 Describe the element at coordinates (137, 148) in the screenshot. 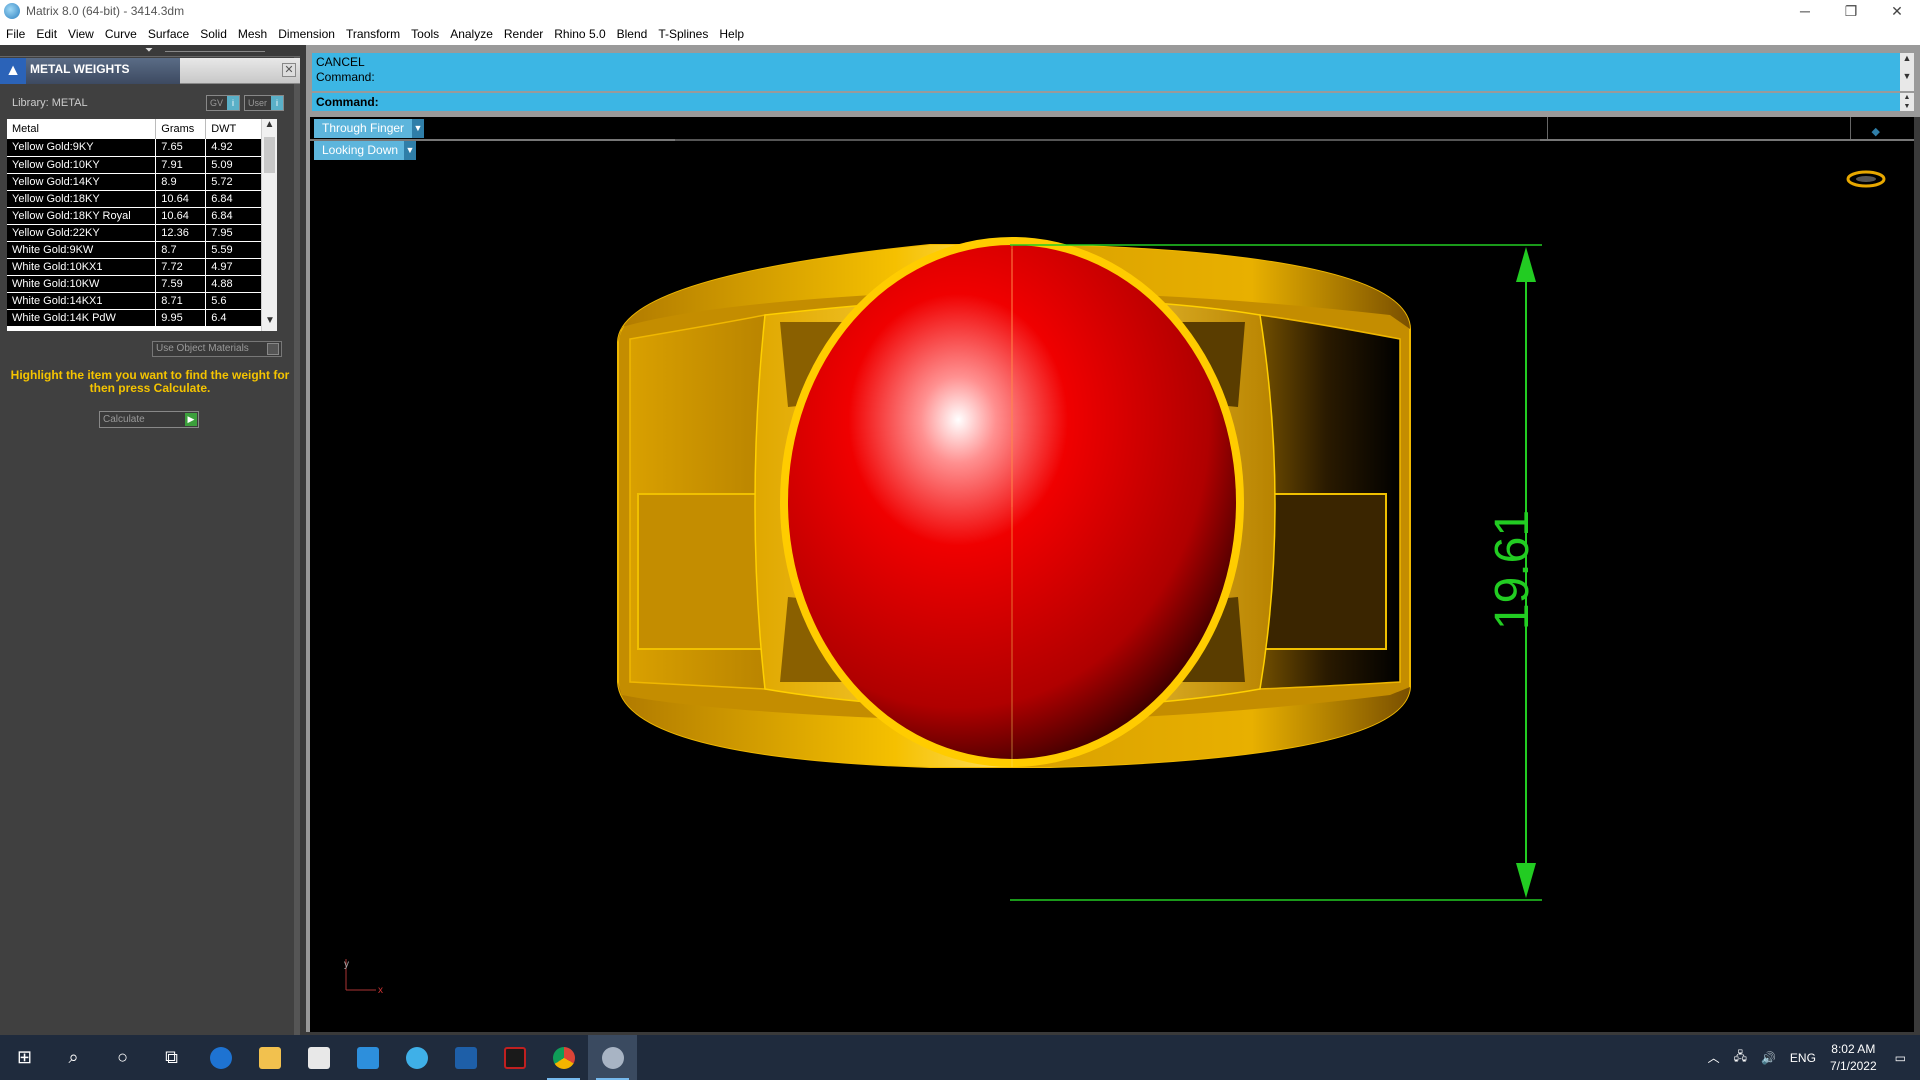

I see `table-row: Yellow Gold:9KY 7.65 4.92` at that location.